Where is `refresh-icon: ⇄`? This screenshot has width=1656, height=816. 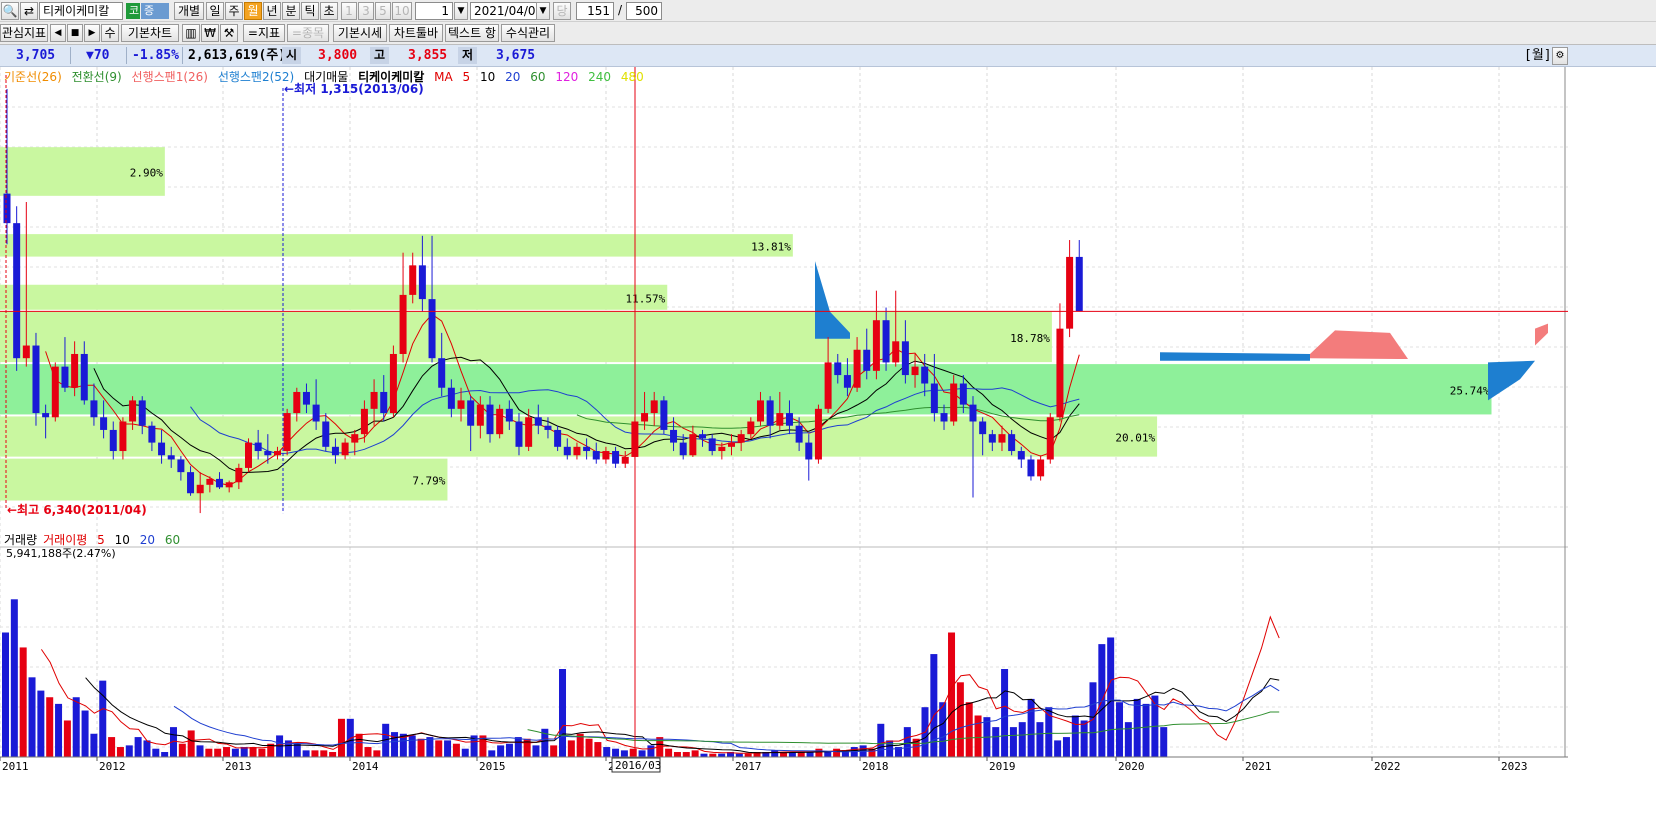 refresh-icon: ⇄ is located at coordinates (29, 11).